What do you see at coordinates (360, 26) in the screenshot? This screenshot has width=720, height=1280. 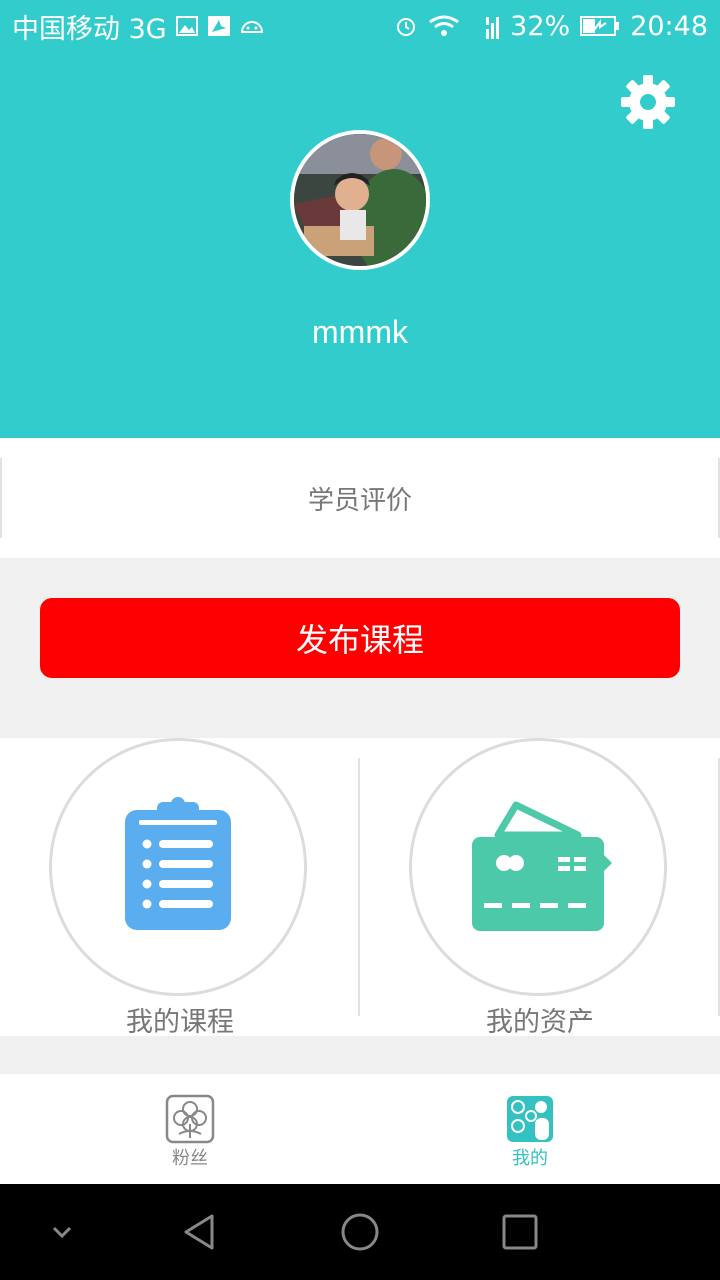 I see `status-bar: 中国移动 3G 32% 20:48` at bounding box center [360, 26].